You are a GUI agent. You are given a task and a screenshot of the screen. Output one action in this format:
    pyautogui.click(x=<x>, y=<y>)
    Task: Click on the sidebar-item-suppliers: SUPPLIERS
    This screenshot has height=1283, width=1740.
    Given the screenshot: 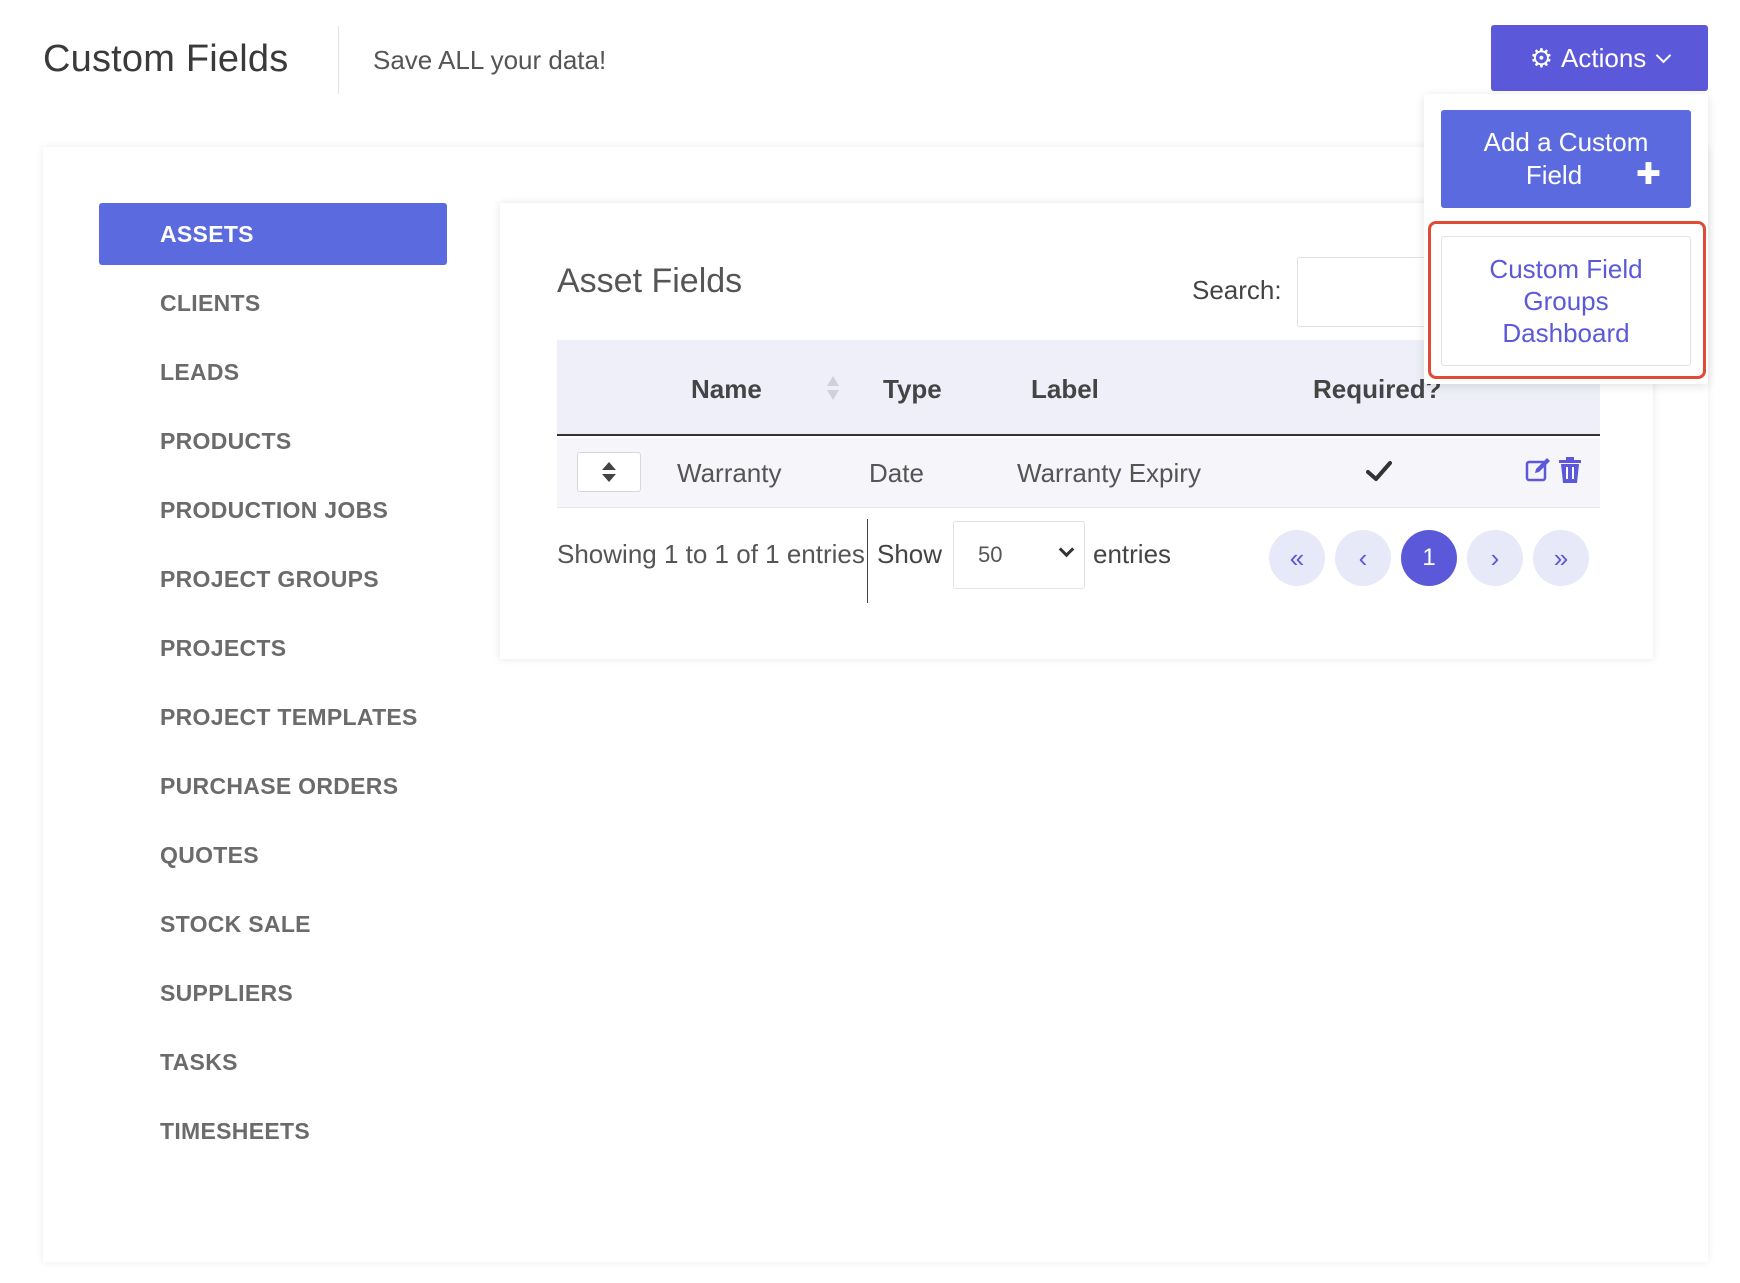 What is the action you would take?
    pyautogui.click(x=273, y=993)
    